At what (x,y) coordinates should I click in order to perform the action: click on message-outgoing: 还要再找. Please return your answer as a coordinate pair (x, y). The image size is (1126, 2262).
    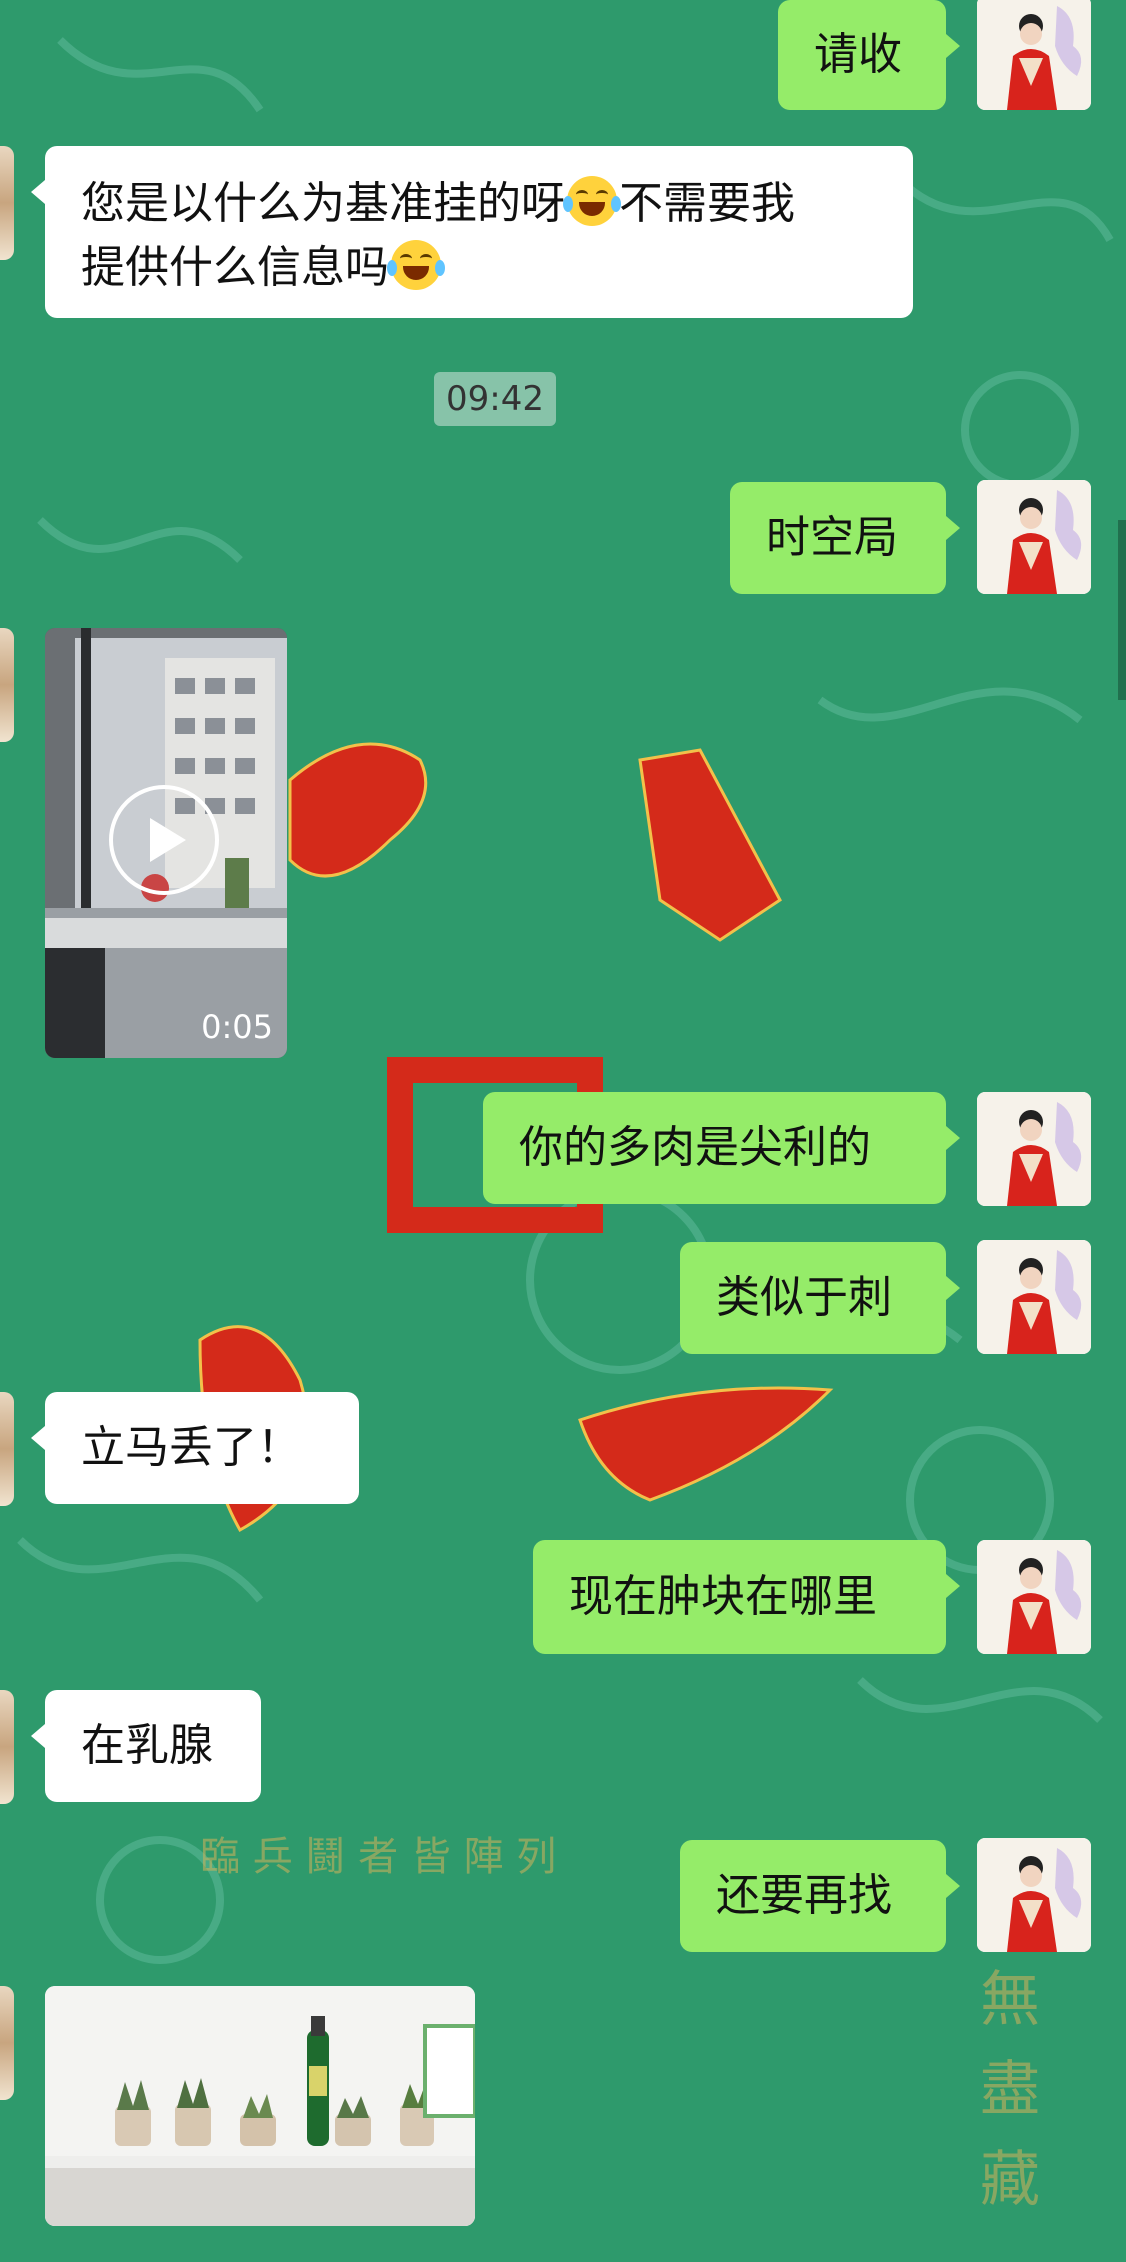
    Looking at the image, I should click on (820, 1896).